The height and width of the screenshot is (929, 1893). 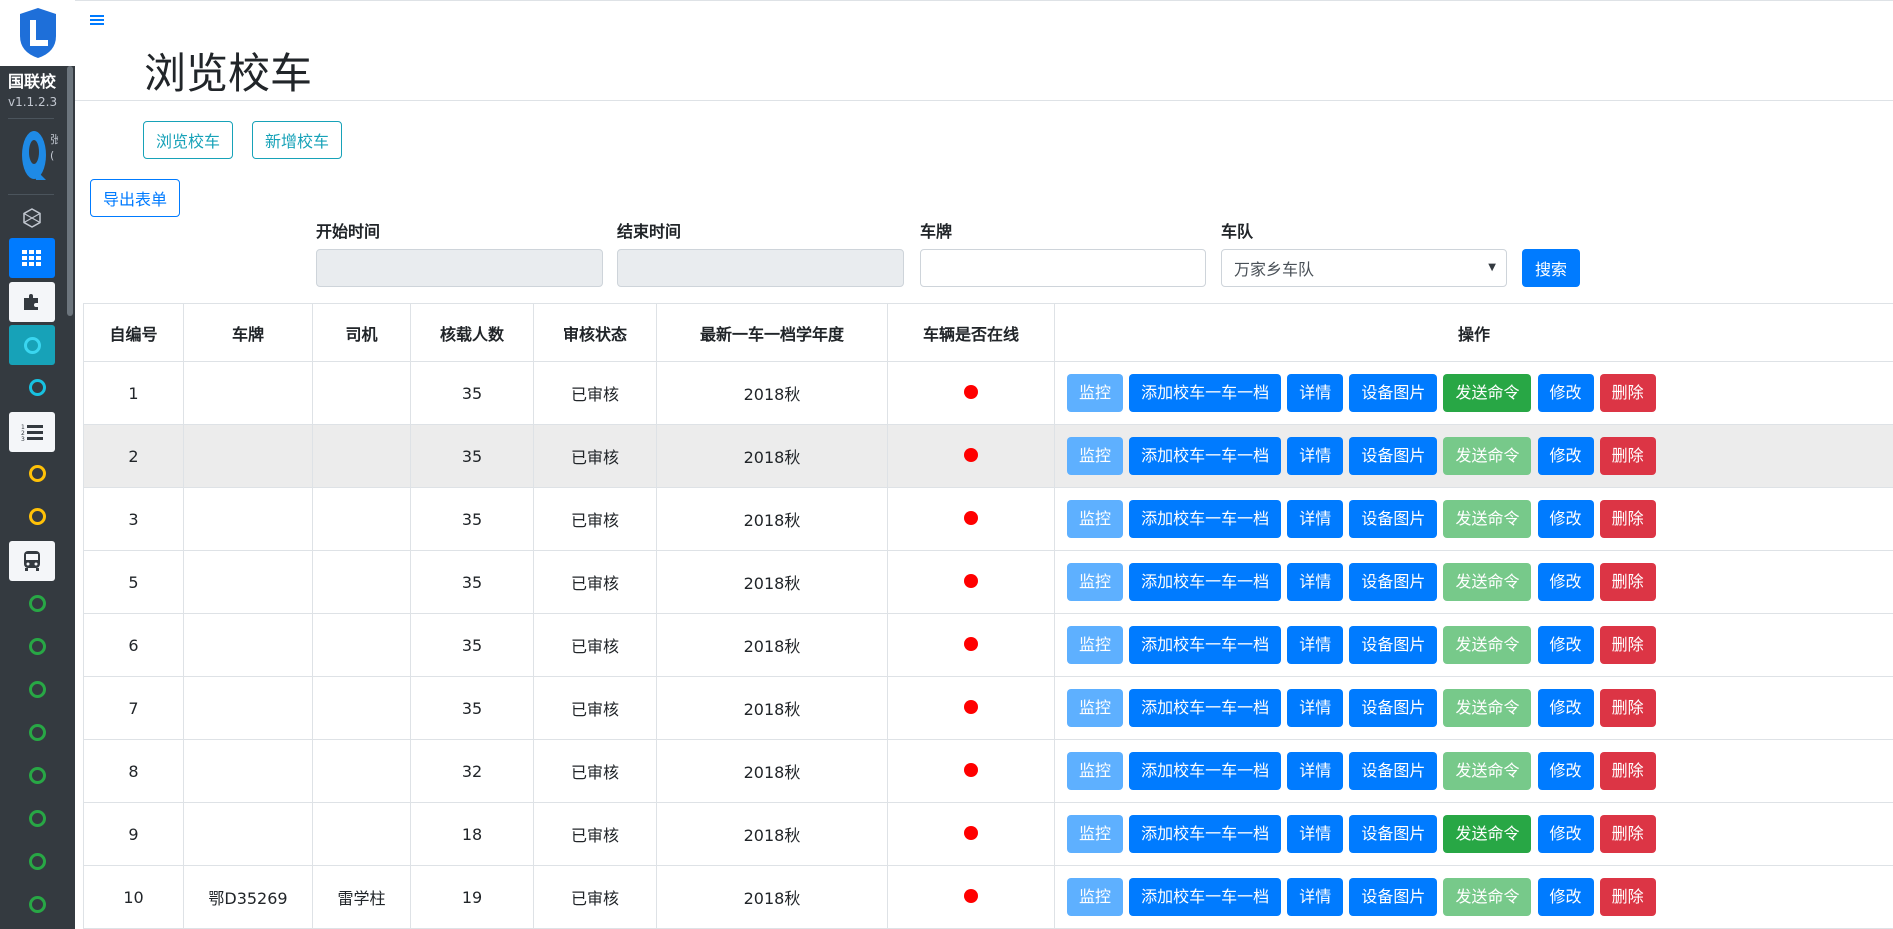 I want to click on start-time-input, so click(x=459, y=268).